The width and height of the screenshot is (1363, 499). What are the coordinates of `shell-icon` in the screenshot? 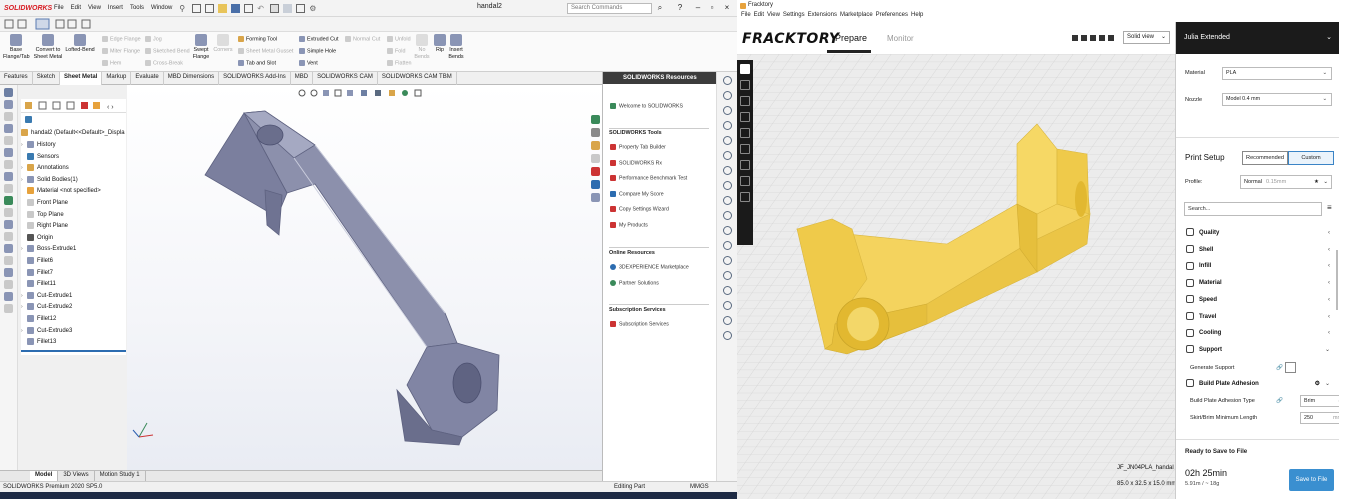 It's located at (727, 260).